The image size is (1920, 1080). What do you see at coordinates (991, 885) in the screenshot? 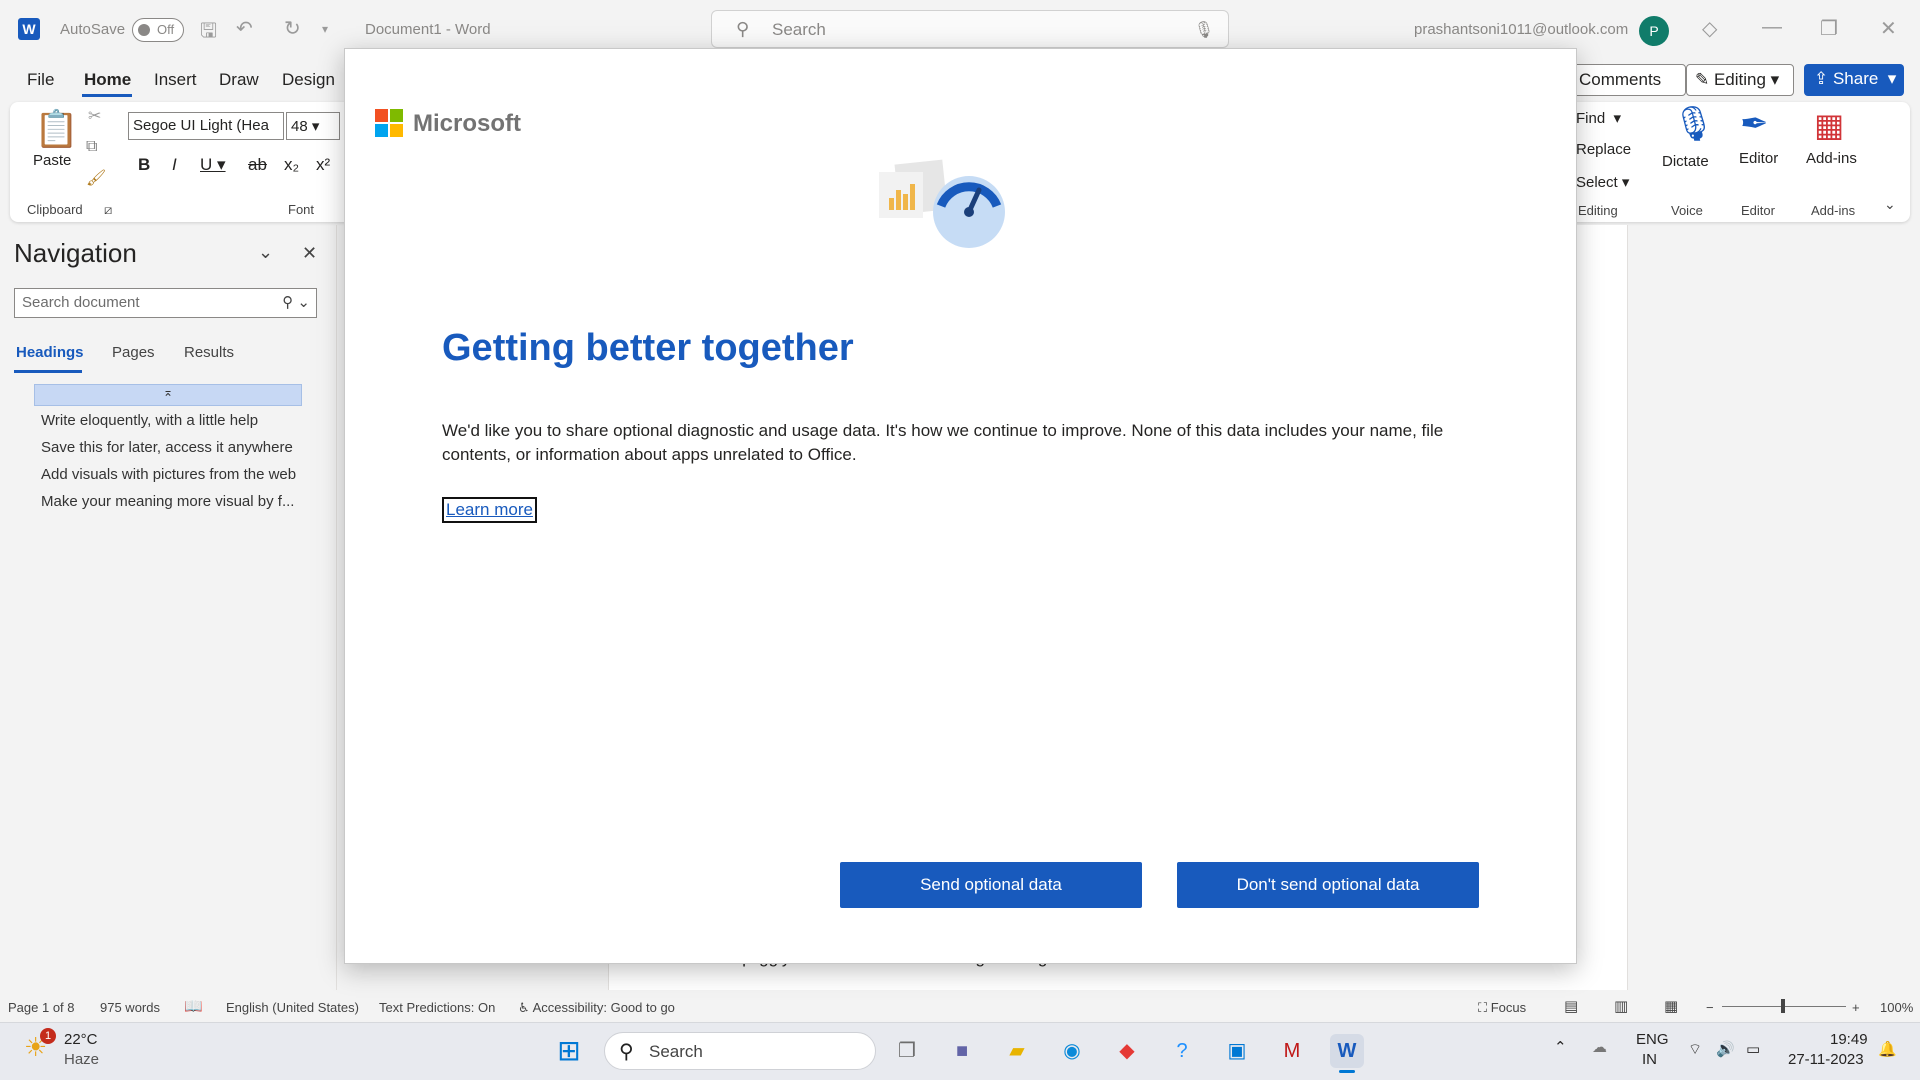
I see `send-optional-data-button: Send optional data` at bounding box center [991, 885].